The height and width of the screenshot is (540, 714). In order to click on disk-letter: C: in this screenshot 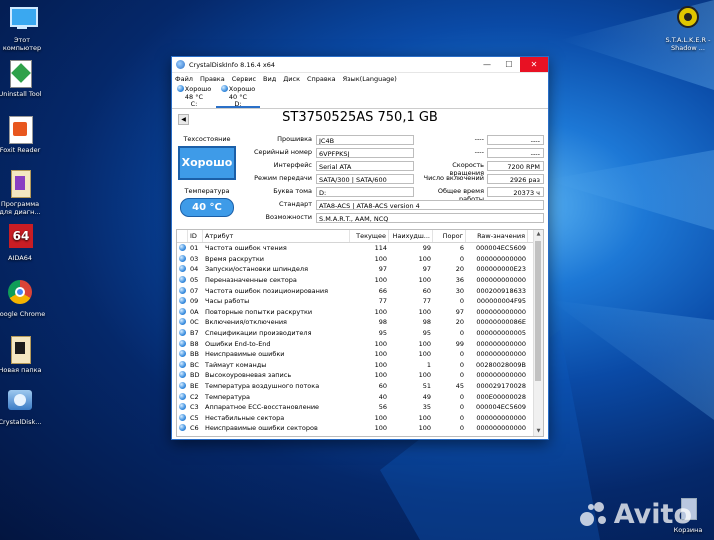, I will do `click(194, 104)`.